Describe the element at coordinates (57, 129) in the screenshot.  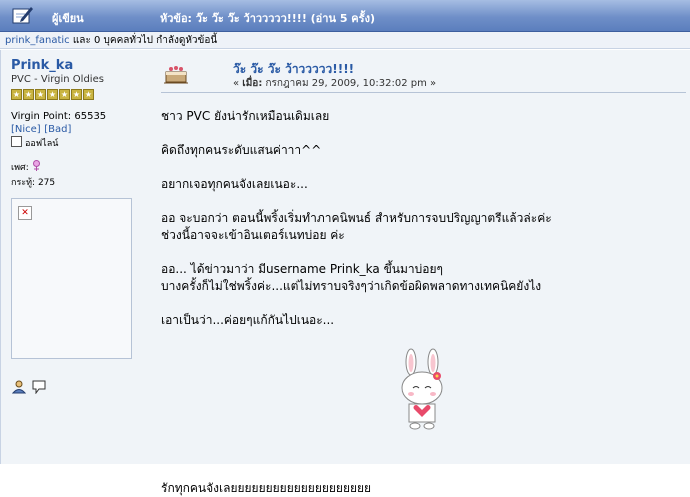
I see `karma-bad-link: [Bad]` at that location.